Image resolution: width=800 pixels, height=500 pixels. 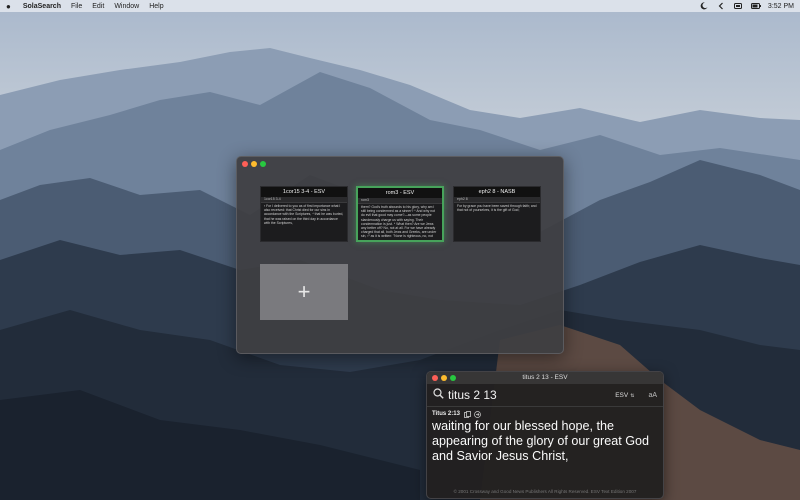 I want to click on menu-extra-icon, so click(x=737, y=6).